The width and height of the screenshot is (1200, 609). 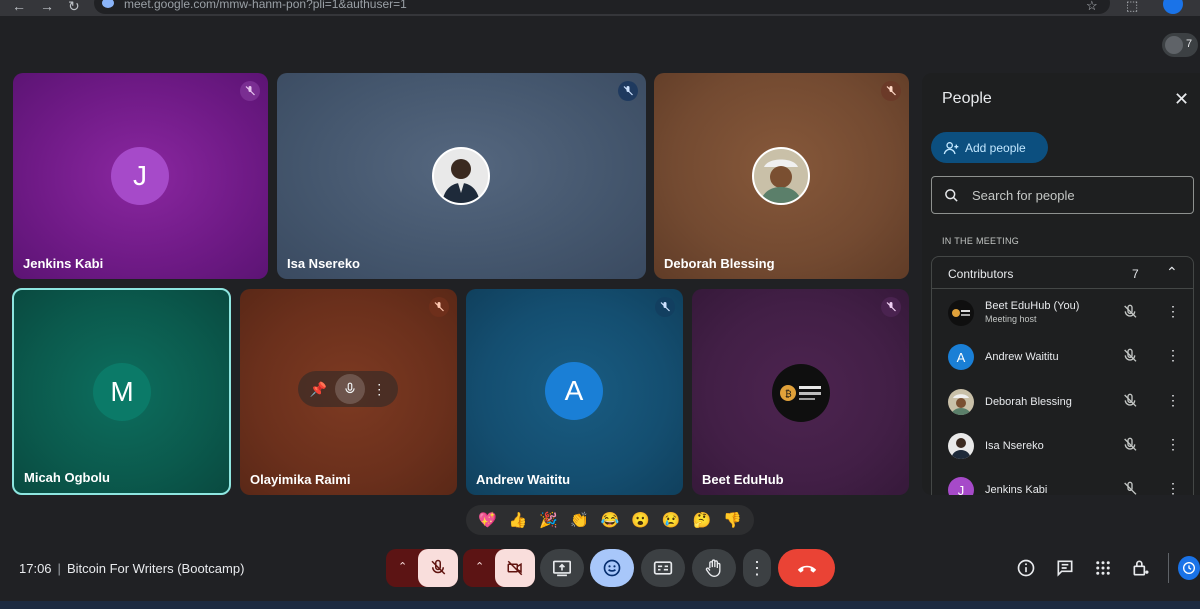 I want to click on more-options-button: ⋮, so click(x=757, y=568).